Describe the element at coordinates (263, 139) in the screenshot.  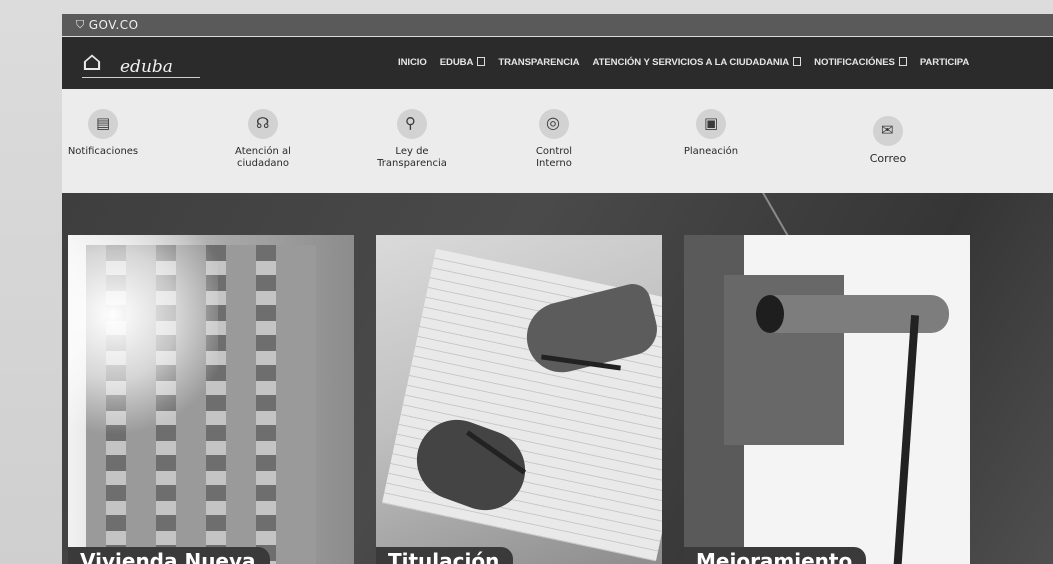
I see `quick-link-atencion: ☊ Atención al ciudadano` at that location.